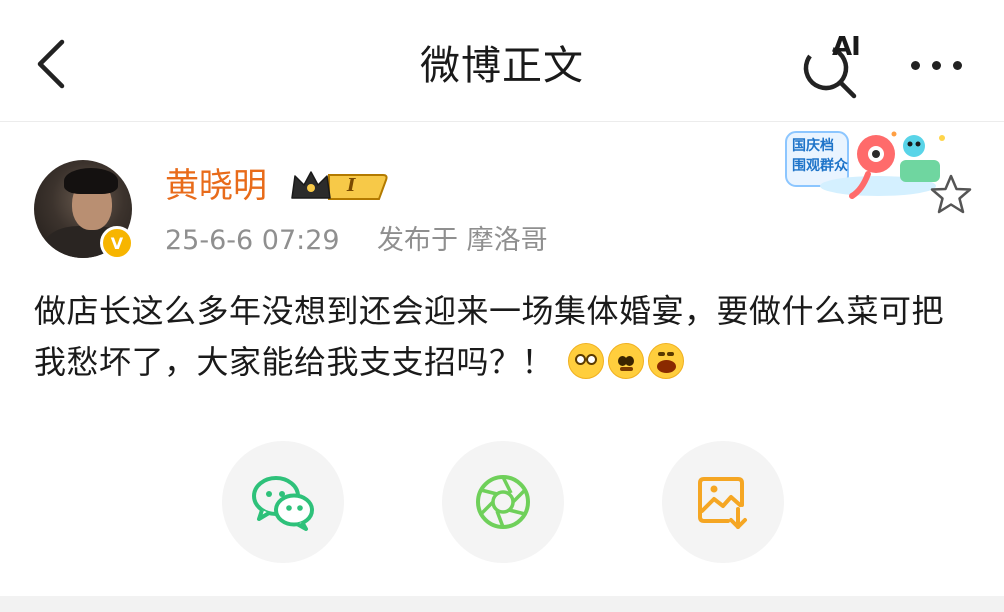 This screenshot has height=612, width=1004. Describe the element at coordinates (820, 166) in the screenshot. I see `sticker-line-2: 围观群众` at that location.